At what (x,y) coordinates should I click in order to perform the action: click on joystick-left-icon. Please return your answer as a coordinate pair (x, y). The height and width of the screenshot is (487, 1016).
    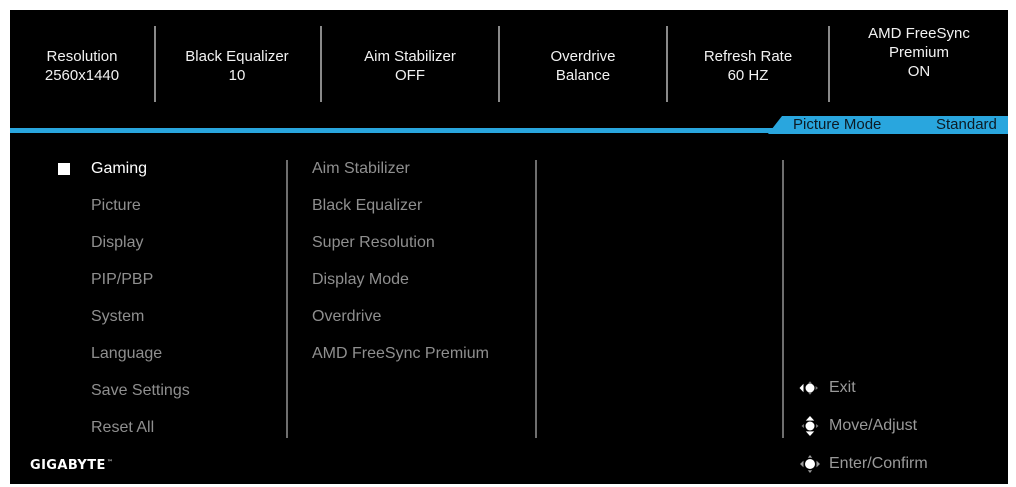
    Looking at the image, I should click on (808, 388).